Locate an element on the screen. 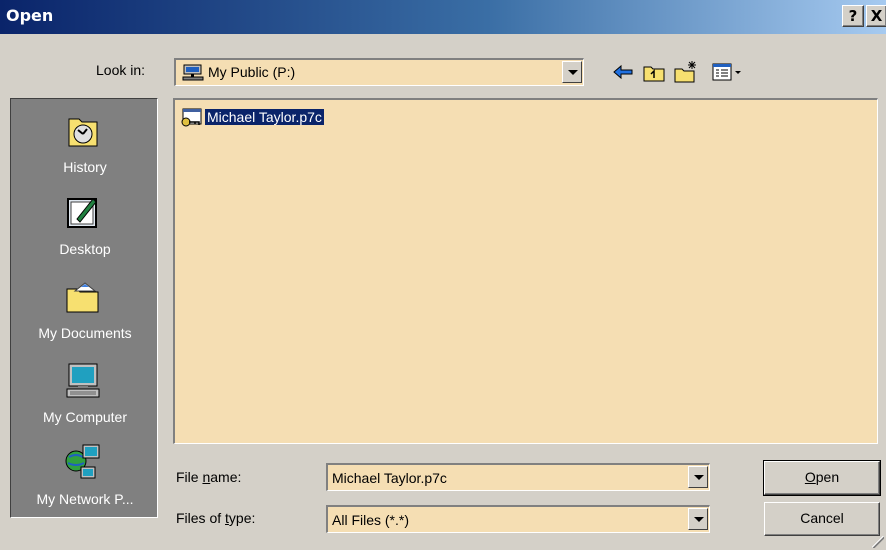  certificate-file-icon is located at coordinates (191, 117).